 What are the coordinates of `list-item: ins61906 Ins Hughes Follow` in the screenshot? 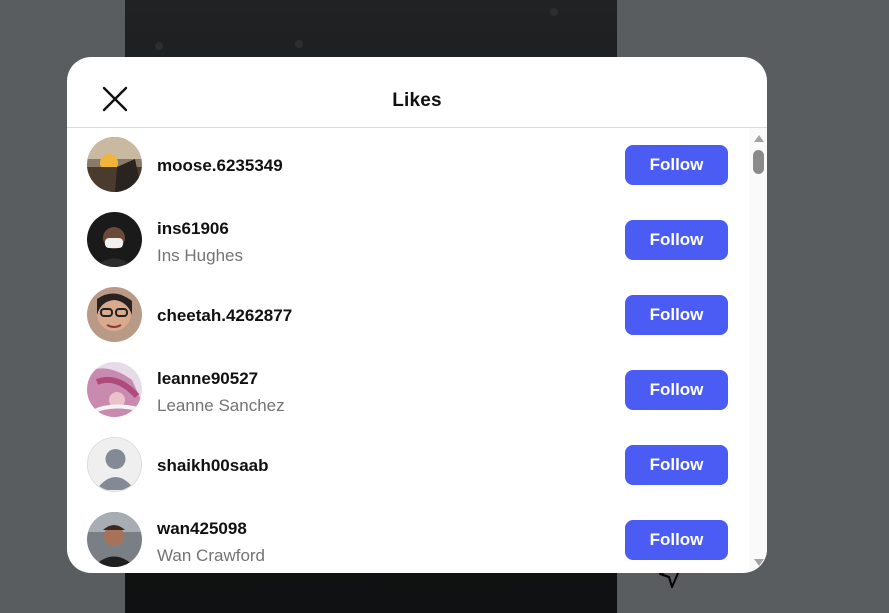 It's located at (408, 240).